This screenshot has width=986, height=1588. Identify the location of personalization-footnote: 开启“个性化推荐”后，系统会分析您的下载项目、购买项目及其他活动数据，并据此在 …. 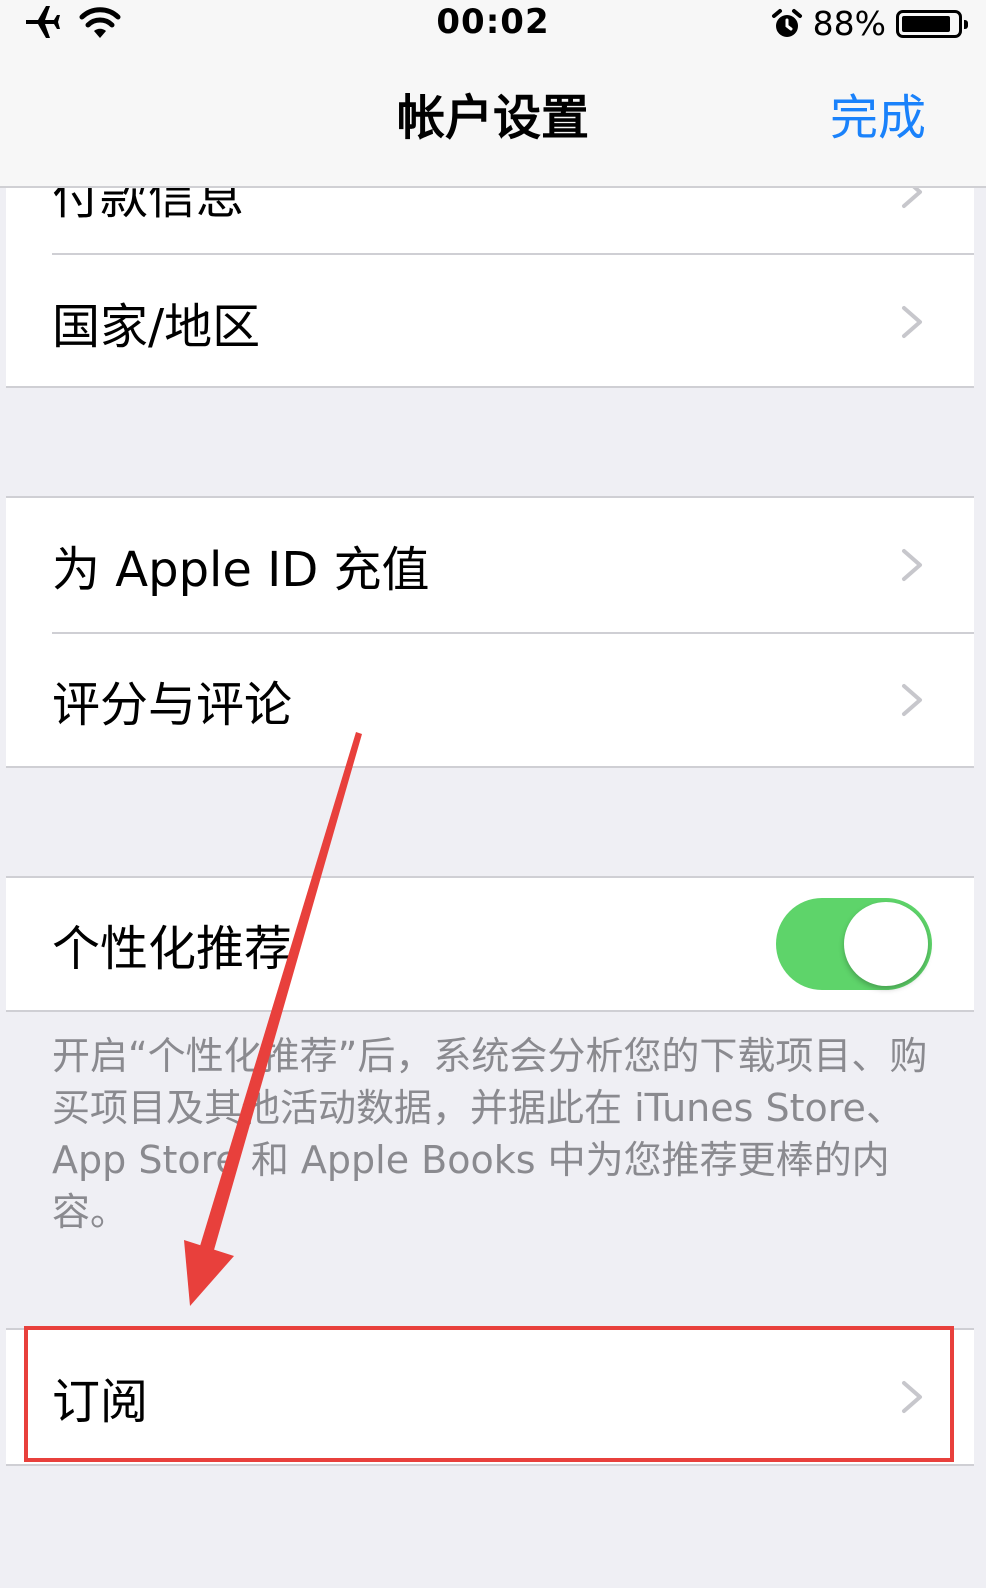
(490, 1134).